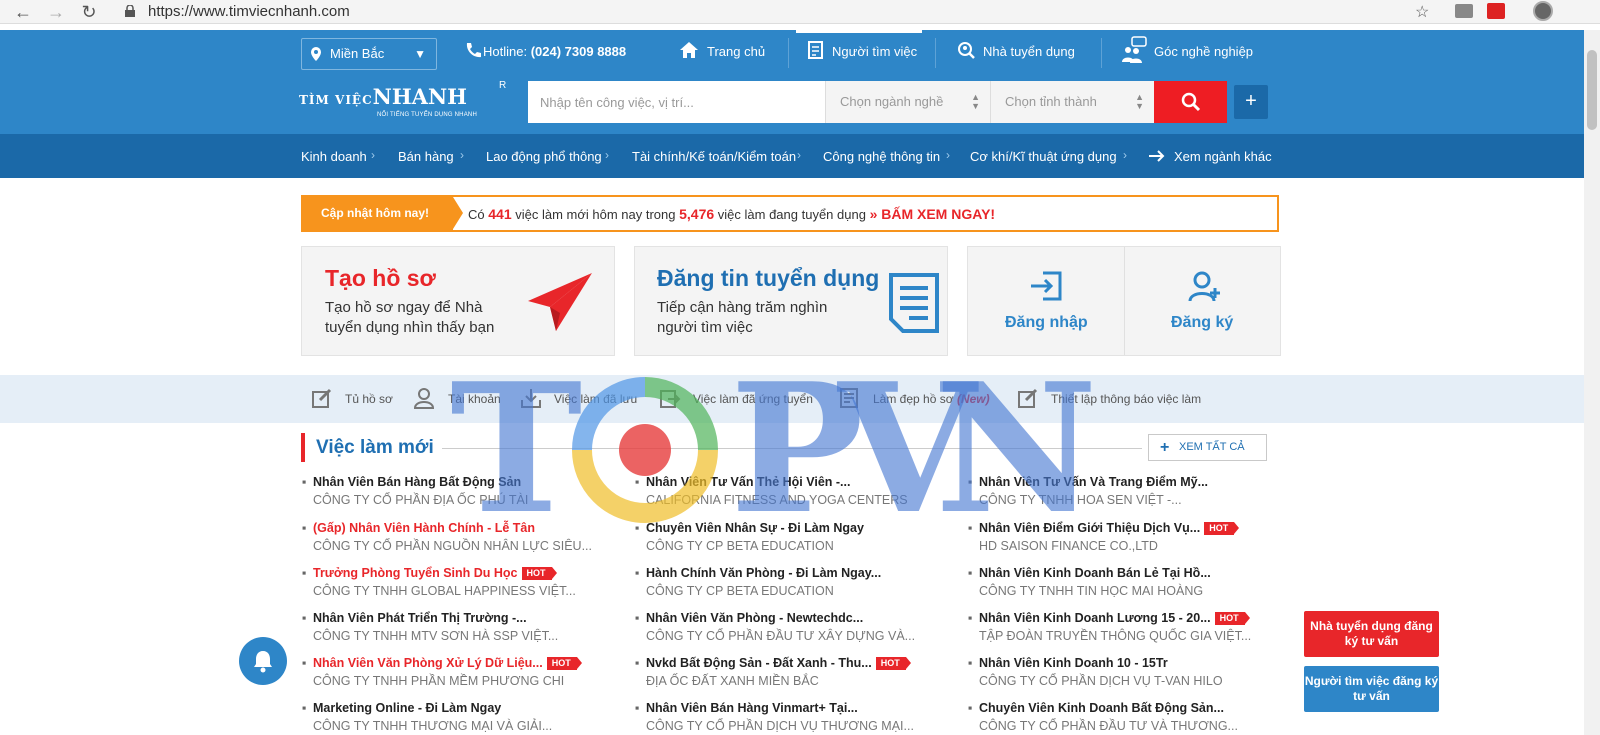  Describe the element at coordinates (1134, 49) in the screenshot. I see `group-icon` at that location.